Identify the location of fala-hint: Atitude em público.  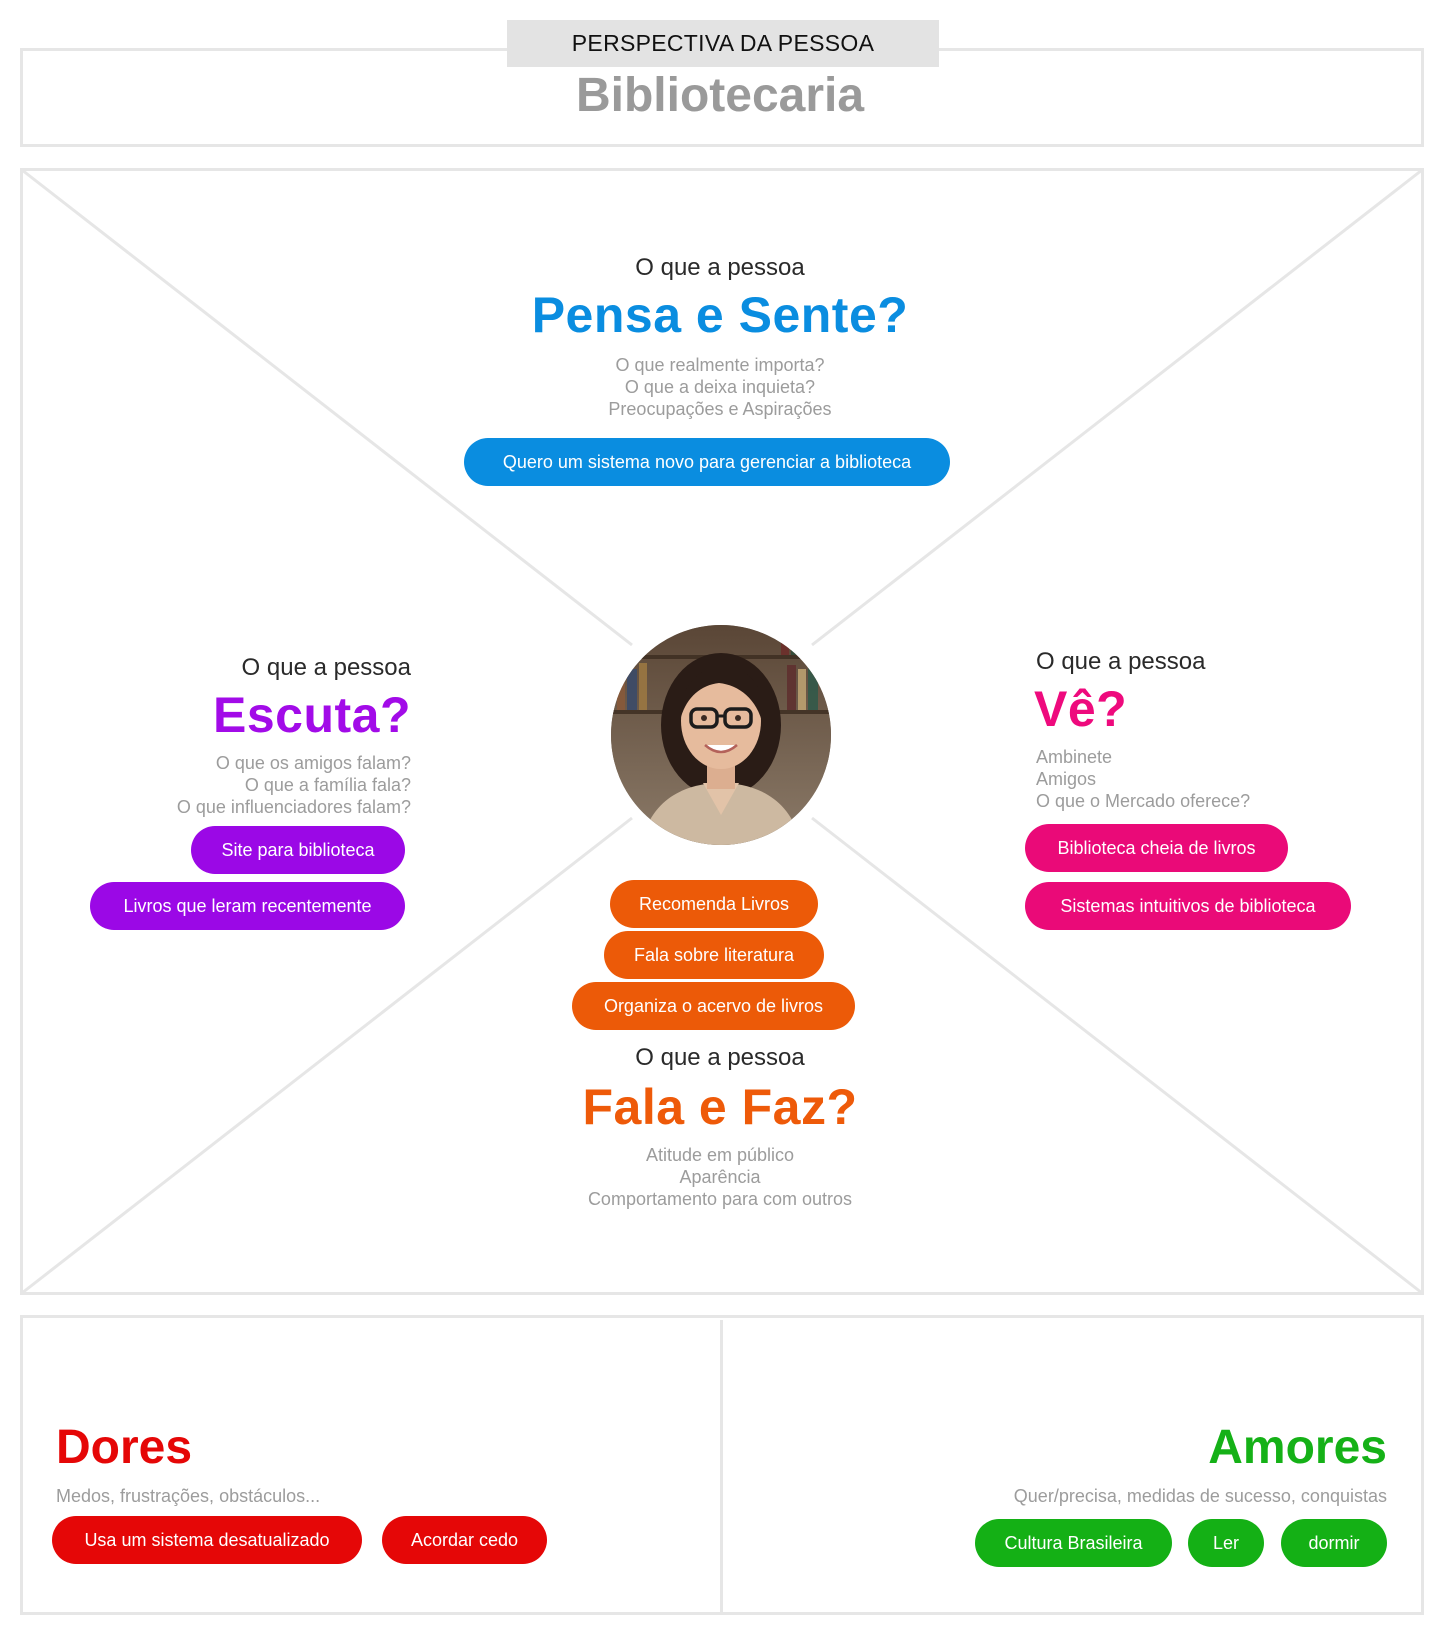
(720, 1155).